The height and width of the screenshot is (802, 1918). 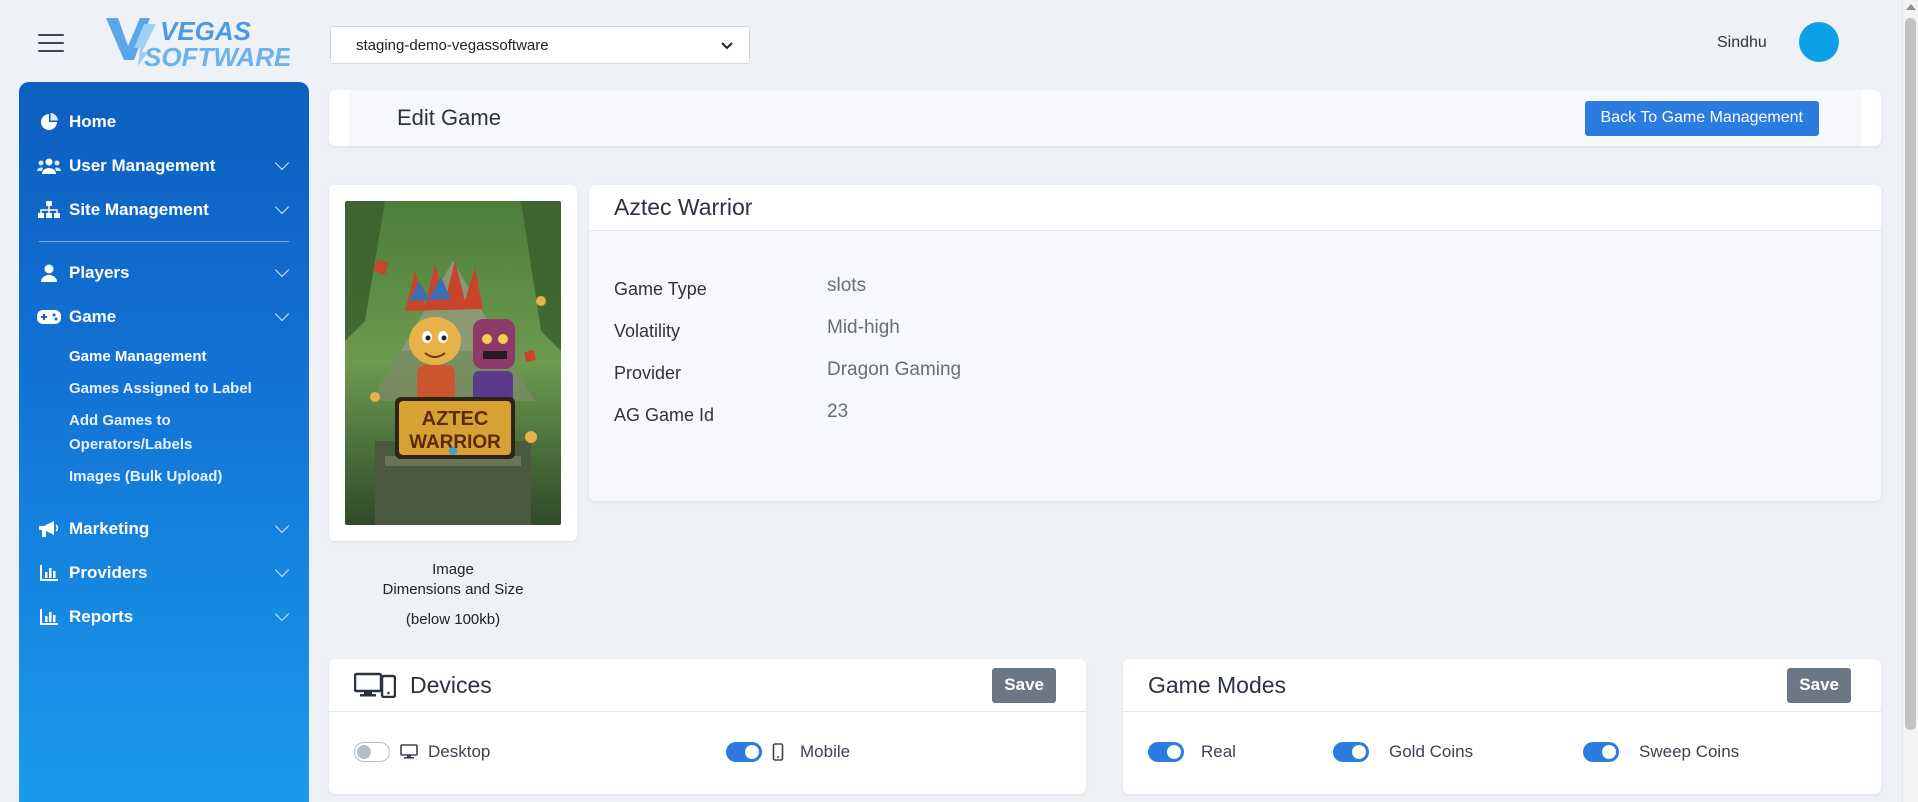 What do you see at coordinates (1235, 296) in the screenshot?
I see `detail-row-game-type: Game Type slots` at bounding box center [1235, 296].